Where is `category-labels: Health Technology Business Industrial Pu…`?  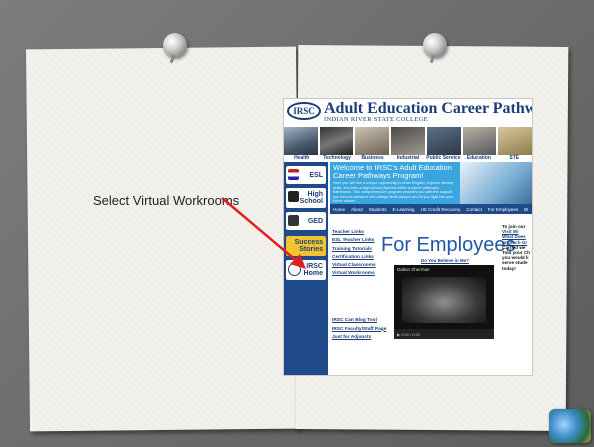
category-labels: Health Technology Business Industrial Pu… is located at coordinates (408, 158).